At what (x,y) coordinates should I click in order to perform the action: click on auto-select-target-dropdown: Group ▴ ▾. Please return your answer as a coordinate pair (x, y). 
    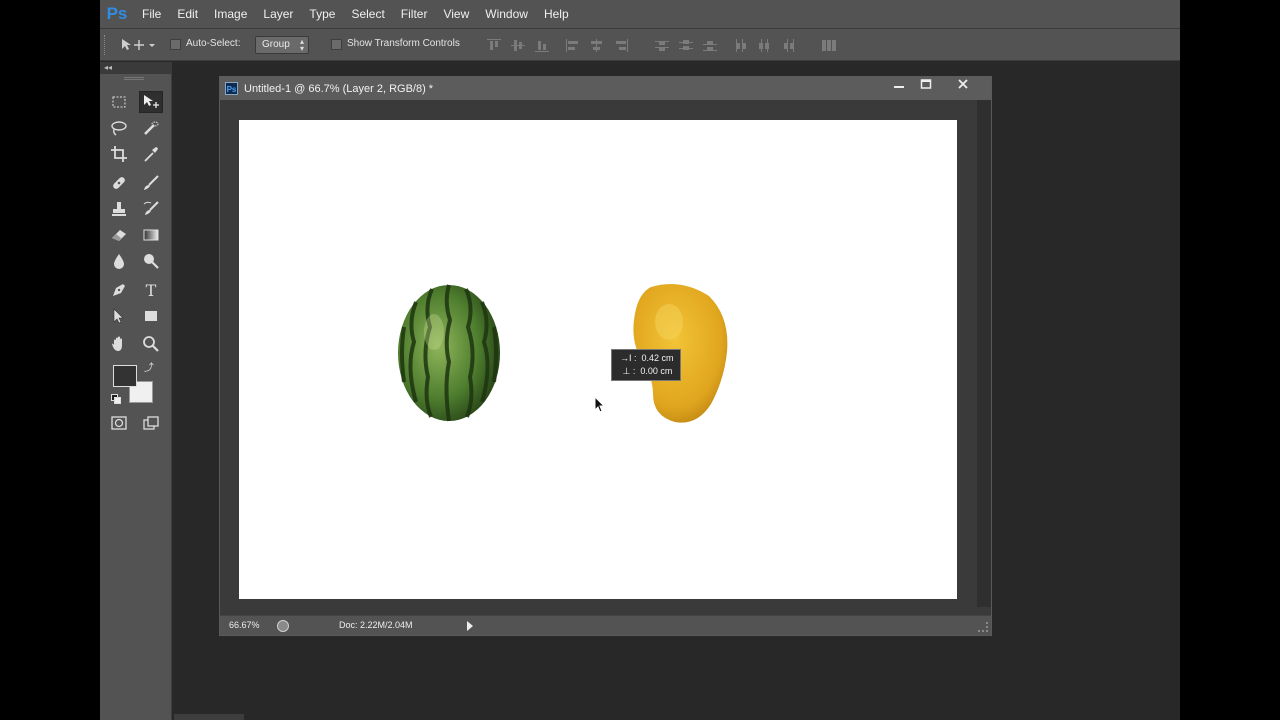
    Looking at the image, I should click on (282, 45).